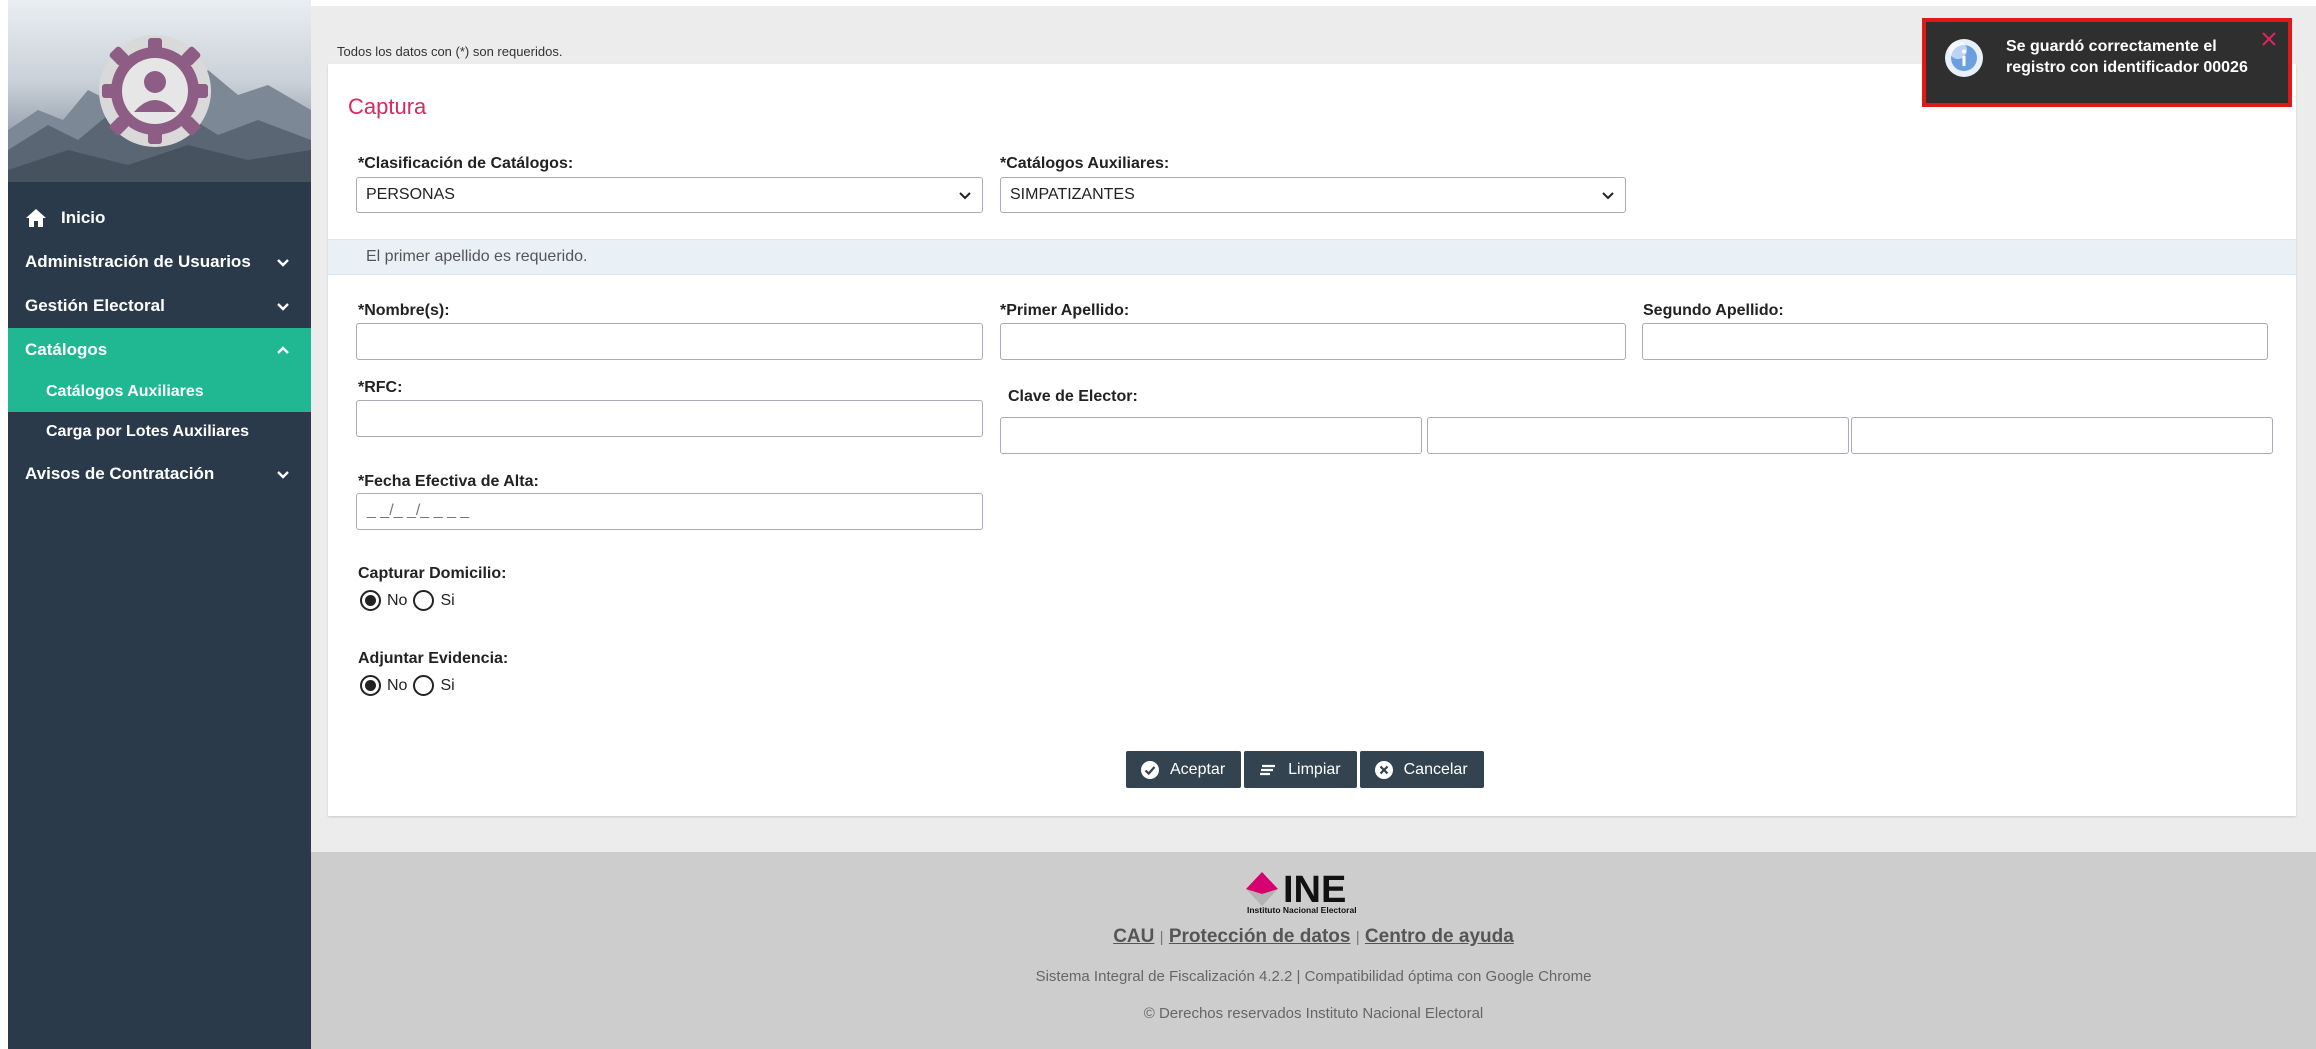  What do you see at coordinates (2269, 39) in the screenshot?
I see `close-icon` at bounding box center [2269, 39].